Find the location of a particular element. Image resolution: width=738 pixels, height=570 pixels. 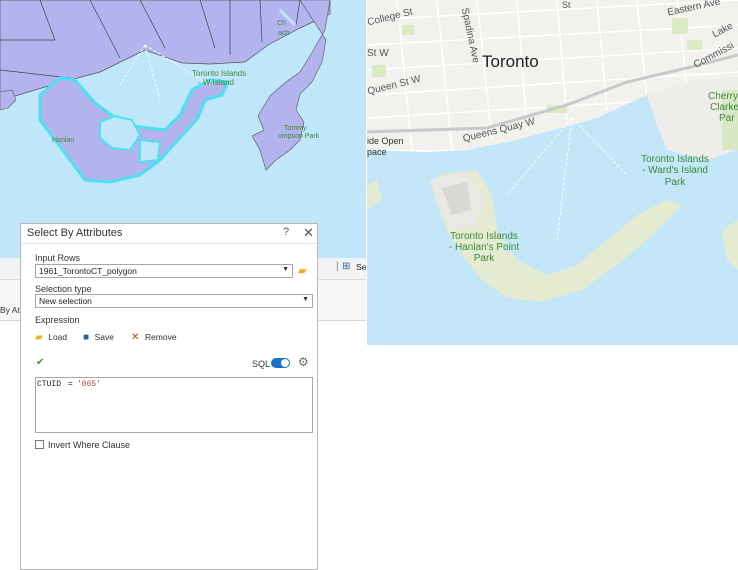

sql-expression-editor: CTUID = '065' is located at coordinates (174, 405).